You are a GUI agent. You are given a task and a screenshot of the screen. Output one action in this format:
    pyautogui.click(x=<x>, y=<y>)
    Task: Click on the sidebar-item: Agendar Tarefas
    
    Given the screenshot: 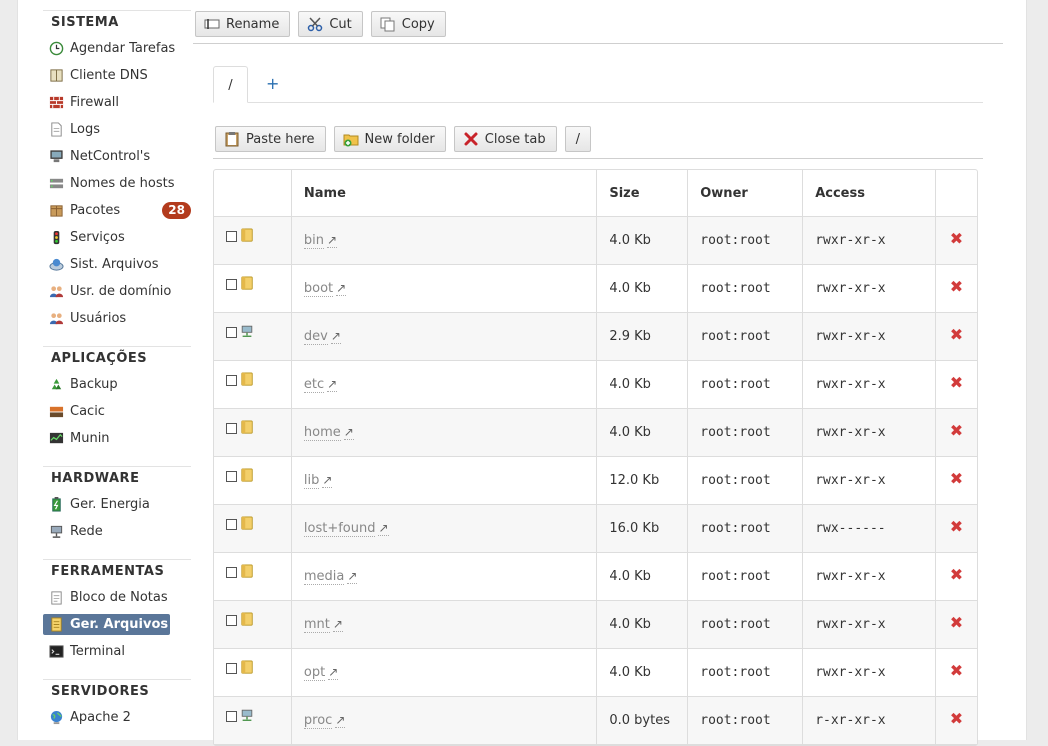 What is the action you would take?
    pyautogui.click(x=117, y=48)
    